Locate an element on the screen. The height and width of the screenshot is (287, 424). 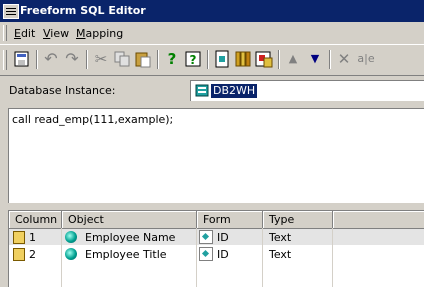
save-icon is located at coordinates (22, 61).